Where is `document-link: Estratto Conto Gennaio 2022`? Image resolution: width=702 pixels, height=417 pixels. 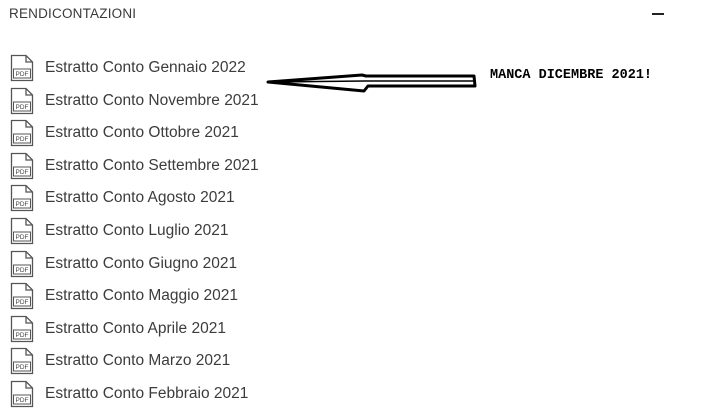 document-link: Estratto Conto Gennaio 2022 is located at coordinates (145, 68).